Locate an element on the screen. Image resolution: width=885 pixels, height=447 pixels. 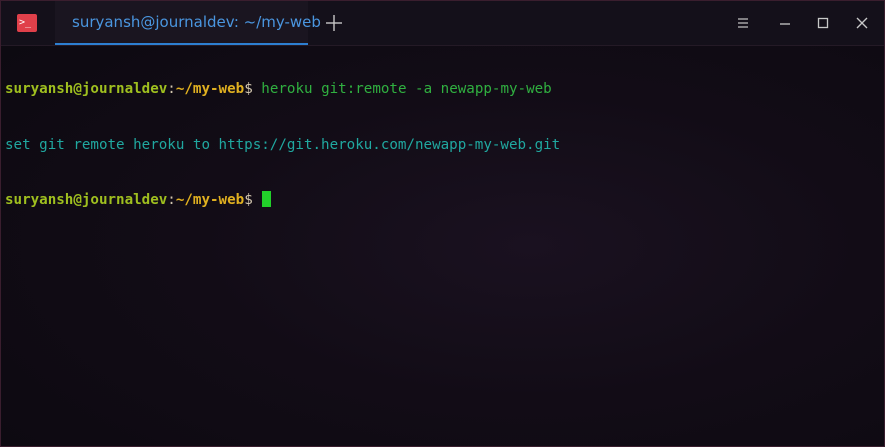
maximize-icon is located at coordinates (823, 23).